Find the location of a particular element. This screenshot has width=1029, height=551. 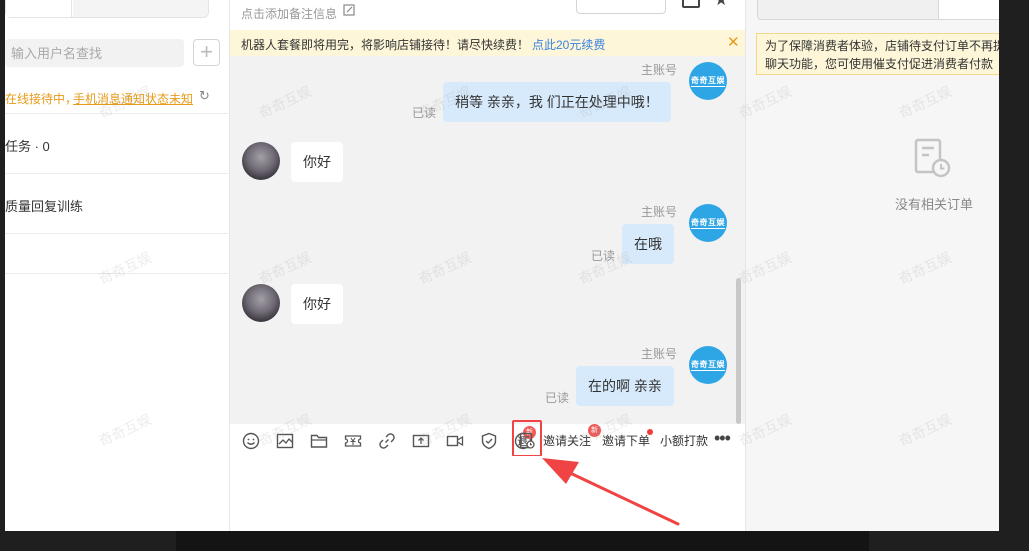

tab-other is located at coordinates (140, 8).